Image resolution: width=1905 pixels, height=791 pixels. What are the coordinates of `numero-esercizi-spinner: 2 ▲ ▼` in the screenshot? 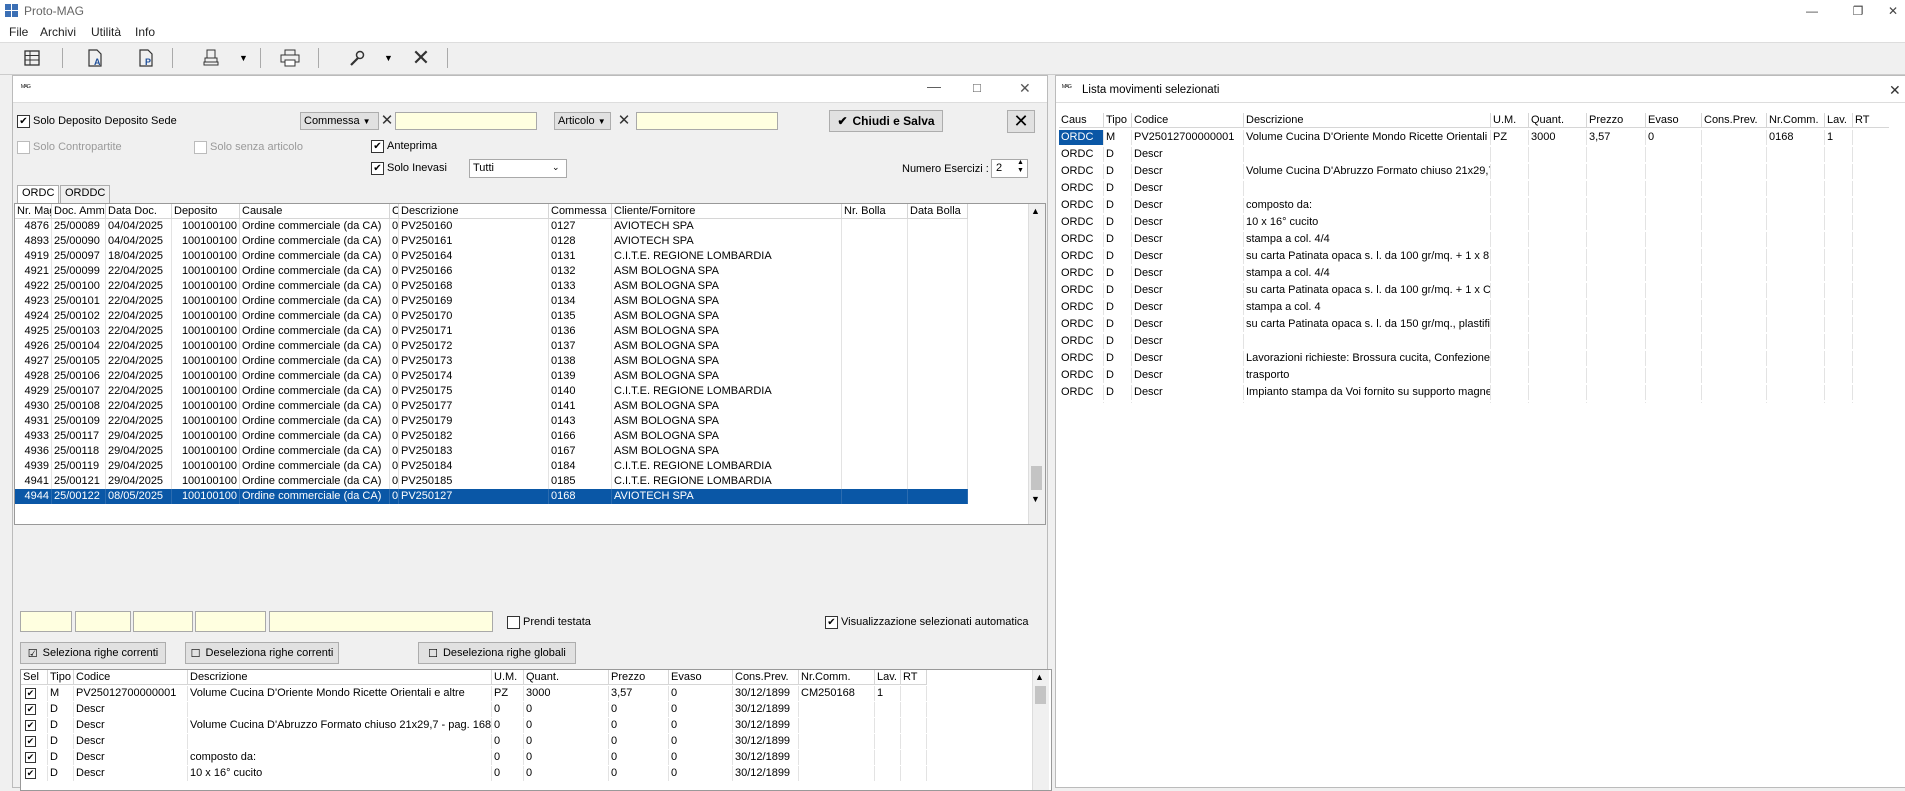 It's located at (1009, 168).